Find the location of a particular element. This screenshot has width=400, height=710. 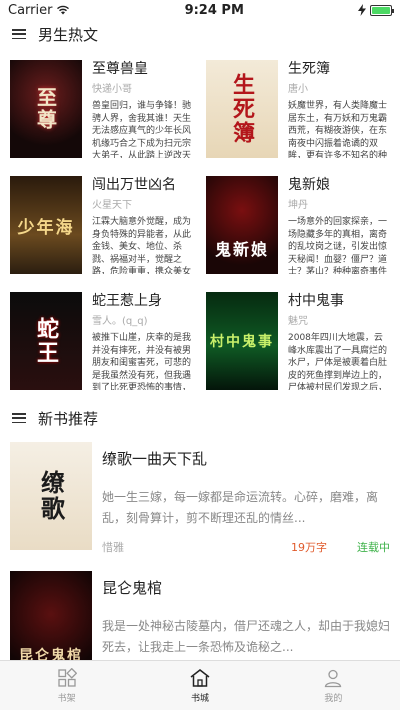

cover-title: 鬼新娘 is located at coordinates (241, 249).